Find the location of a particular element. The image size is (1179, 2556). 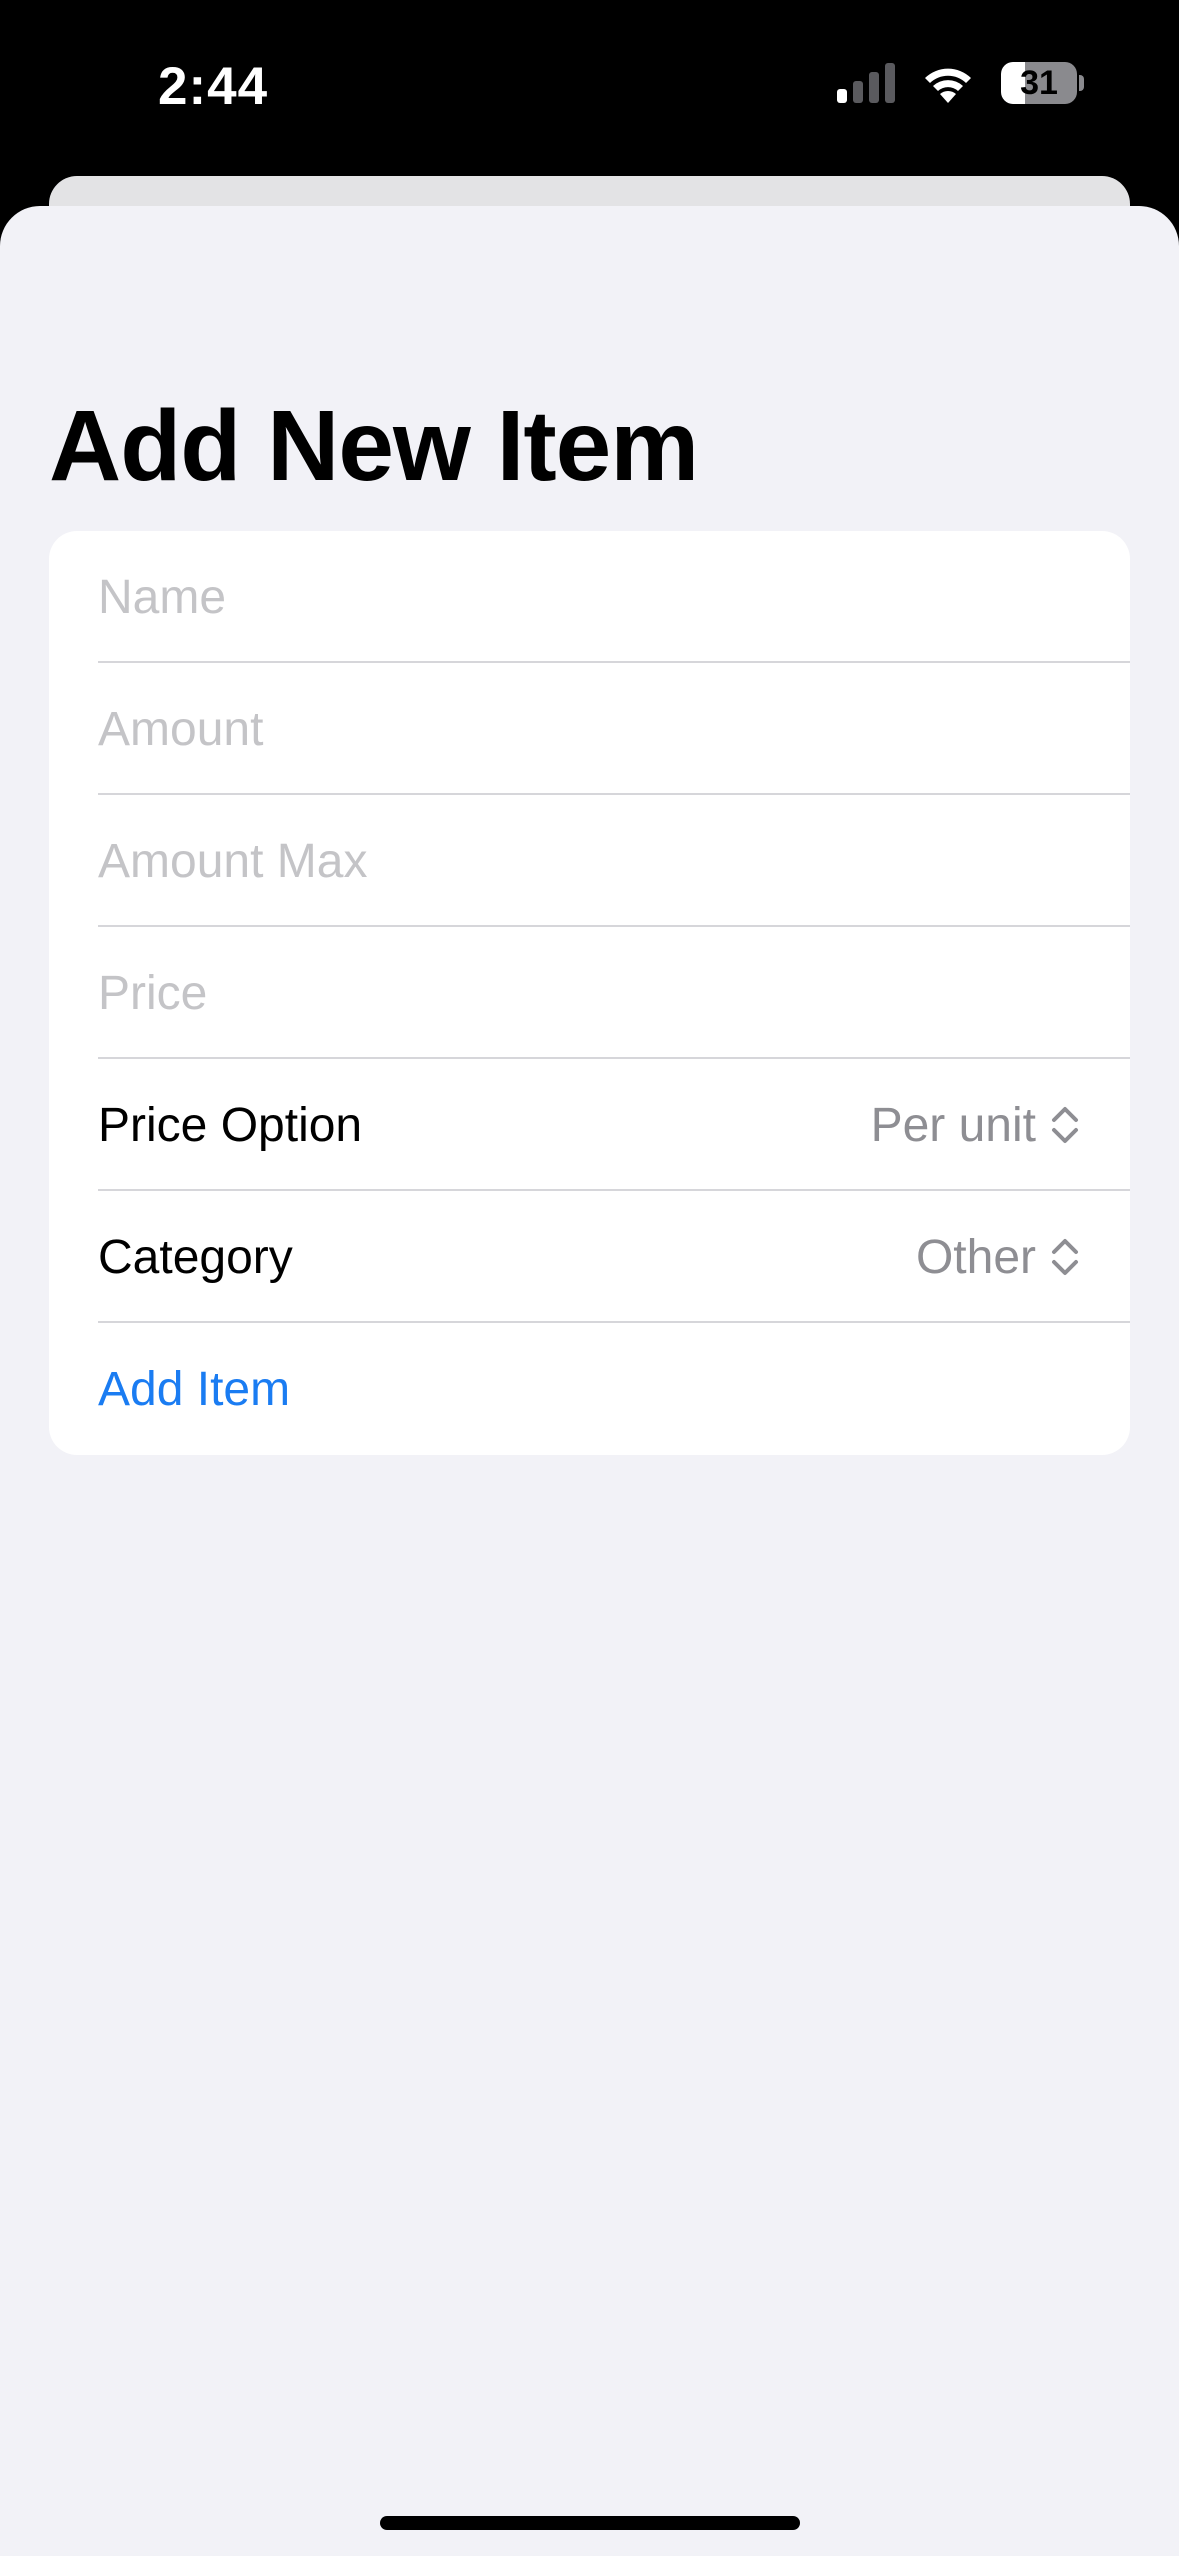

add-item-row: Add Item is located at coordinates (589, 1389).